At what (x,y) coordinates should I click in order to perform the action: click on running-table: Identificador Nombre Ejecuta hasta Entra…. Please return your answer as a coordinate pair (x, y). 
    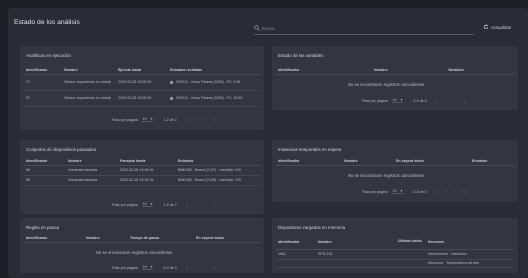
    Looking at the image, I should click on (142, 86).